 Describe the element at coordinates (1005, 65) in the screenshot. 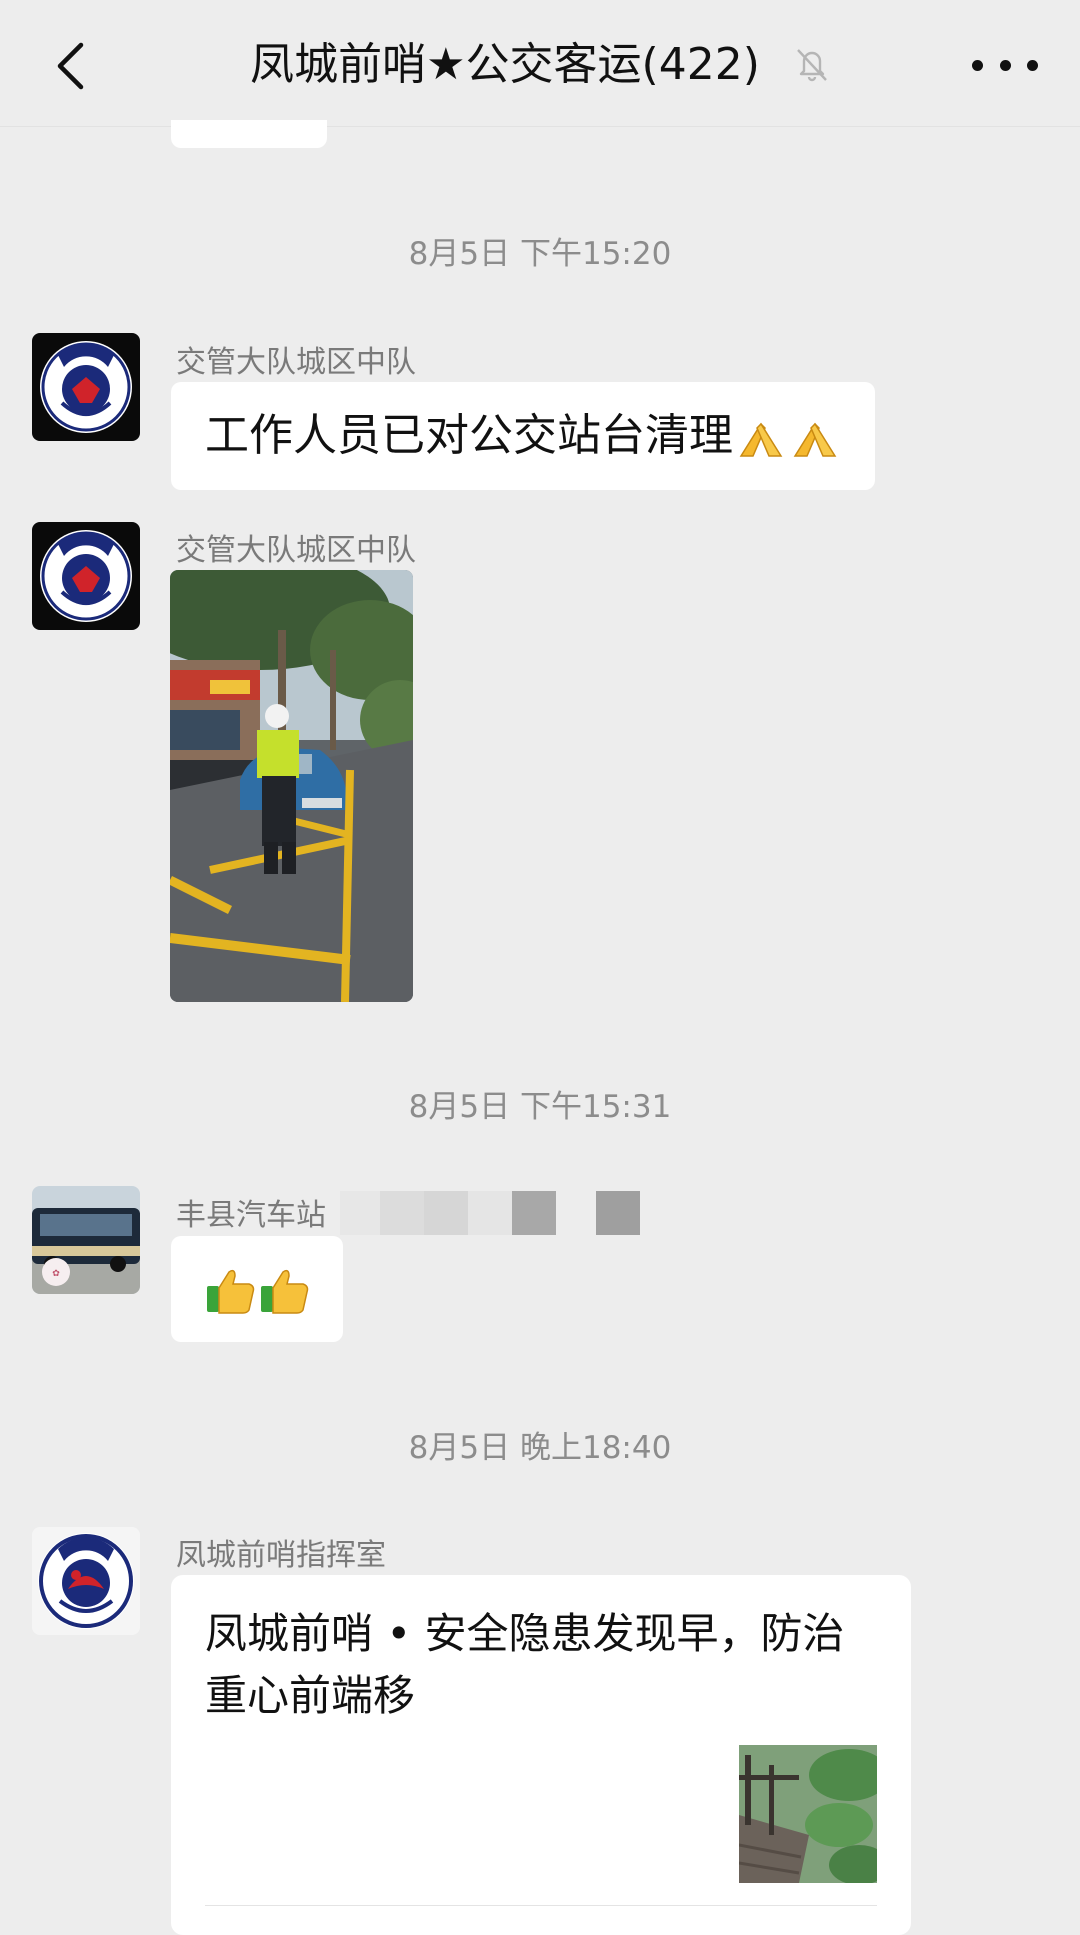

I see `more-dots-icon` at that location.